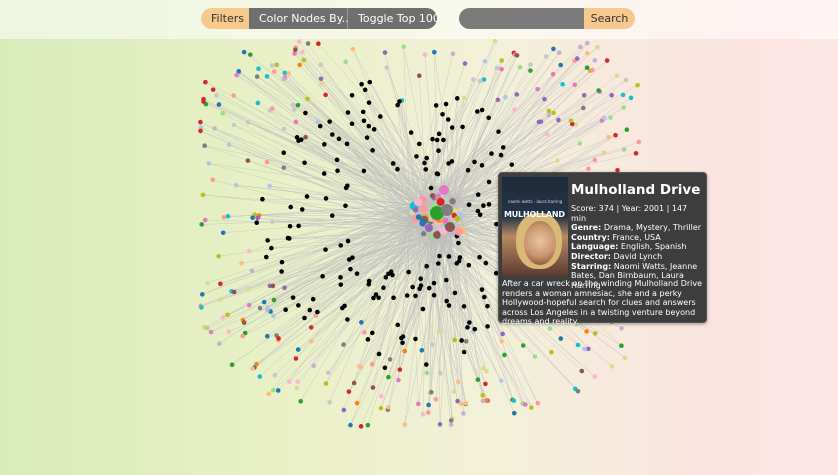  What do you see at coordinates (394, 18) in the screenshot?
I see `toggle-top-100-button: Toggle Top 100` at bounding box center [394, 18].